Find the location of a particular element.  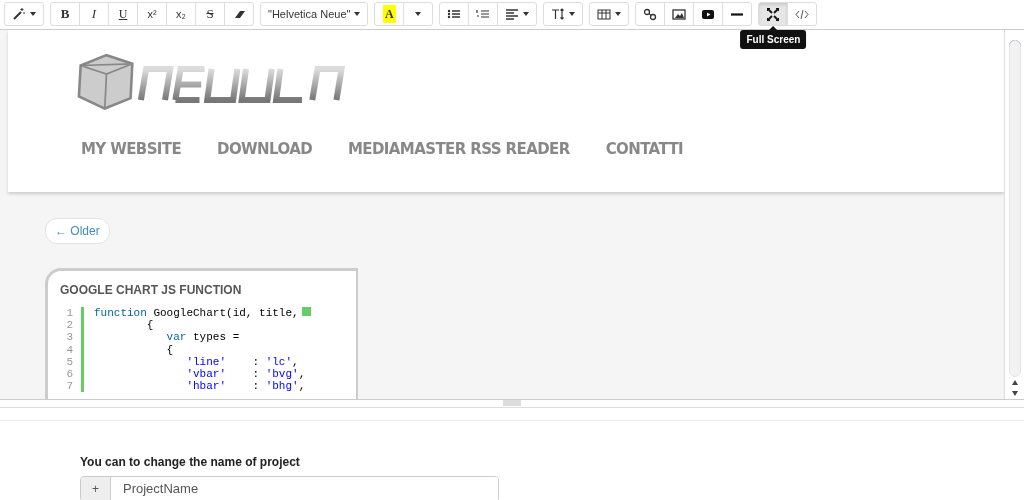

line-number: 5 is located at coordinates (72, 361).